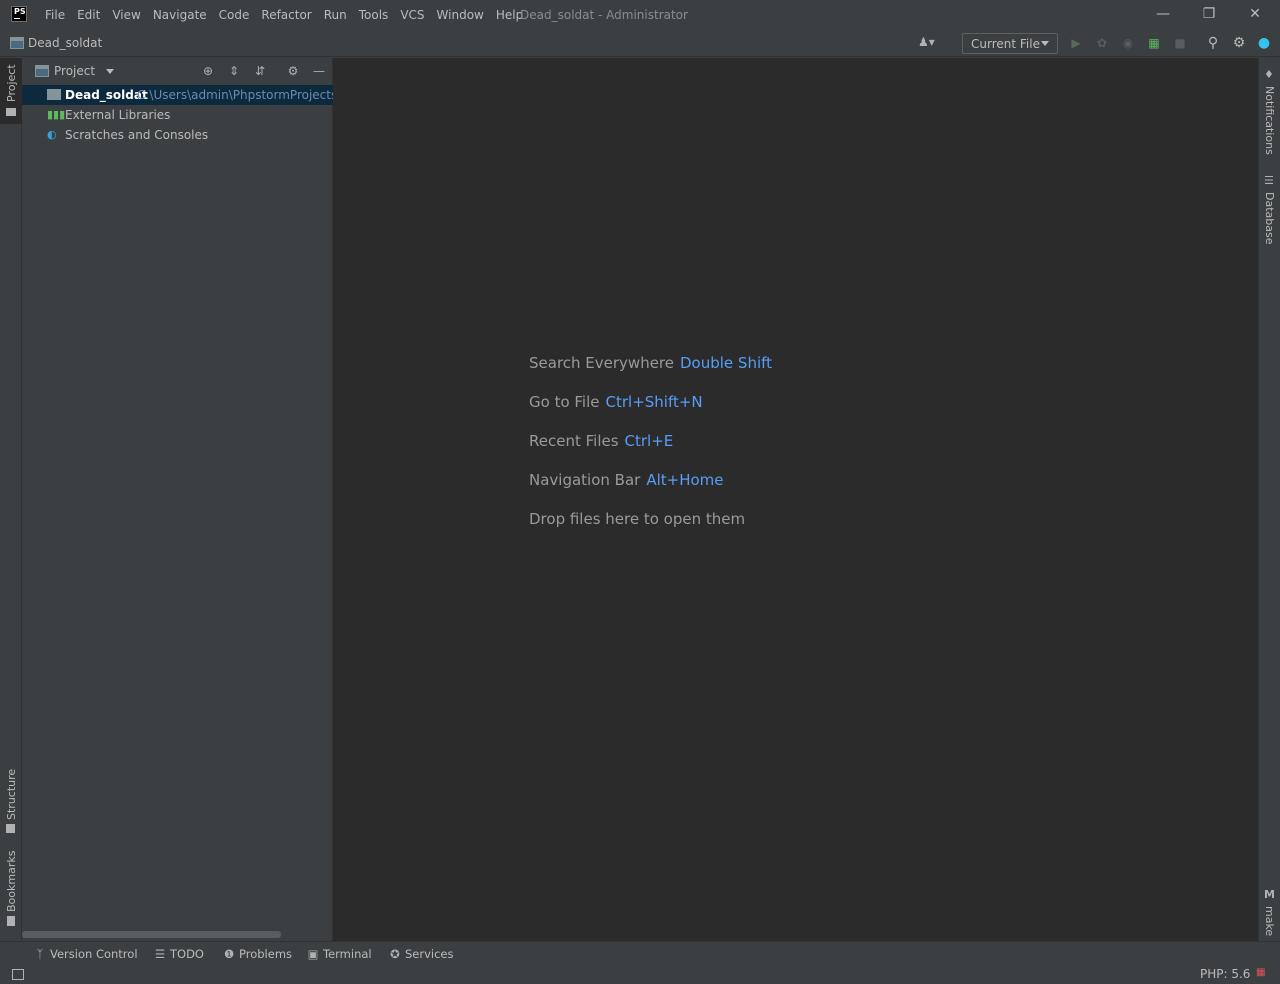 The height and width of the screenshot is (984, 1280). What do you see at coordinates (460, 15) in the screenshot?
I see `menu-window: Window` at bounding box center [460, 15].